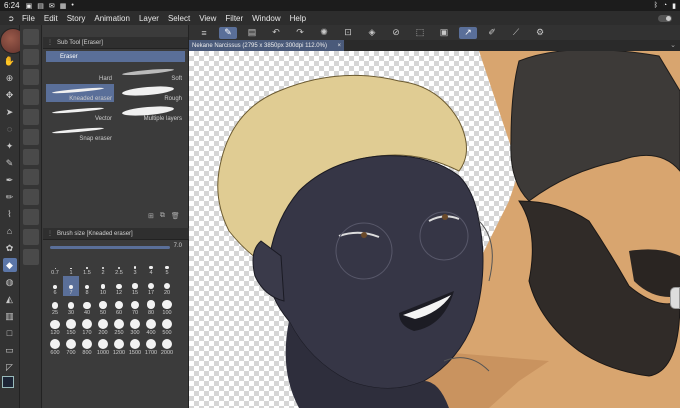 The width and height of the screenshot is (680, 408). What do you see at coordinates (665, 18) in the screenshot?
I see `ui-toggle` at bounding box center [665, 18].